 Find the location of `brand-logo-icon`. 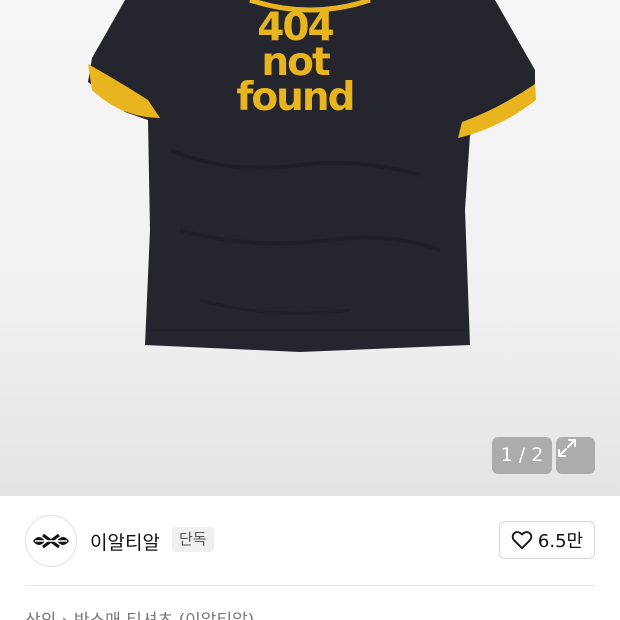

brand-logo-icon is located at coordinates (51, 541).